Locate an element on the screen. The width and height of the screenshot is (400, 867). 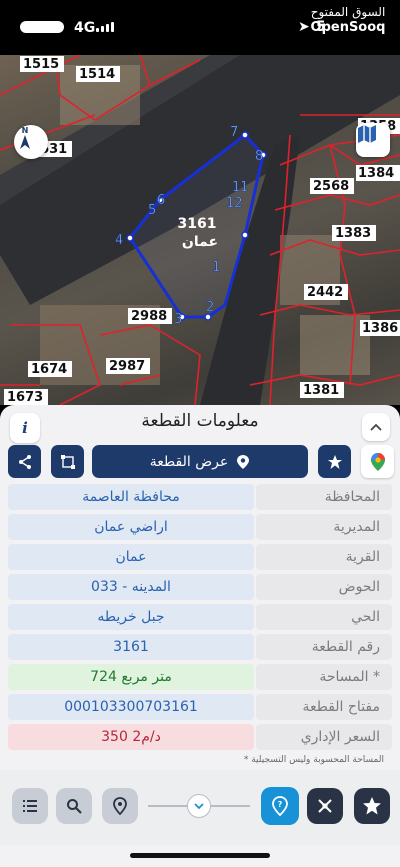
opacity-slider is located at coordinates (199, 806).